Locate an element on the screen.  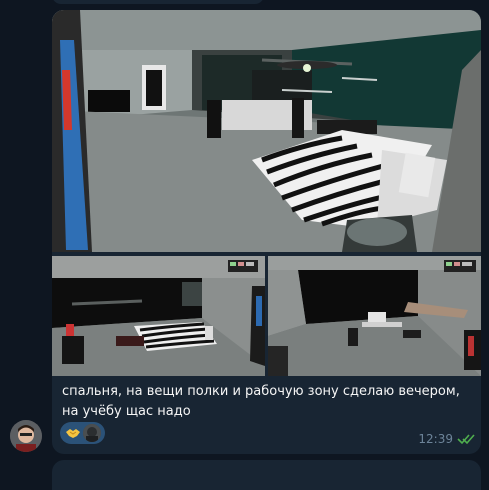
bedroom-render-bed is located at coordinates (158, 316).